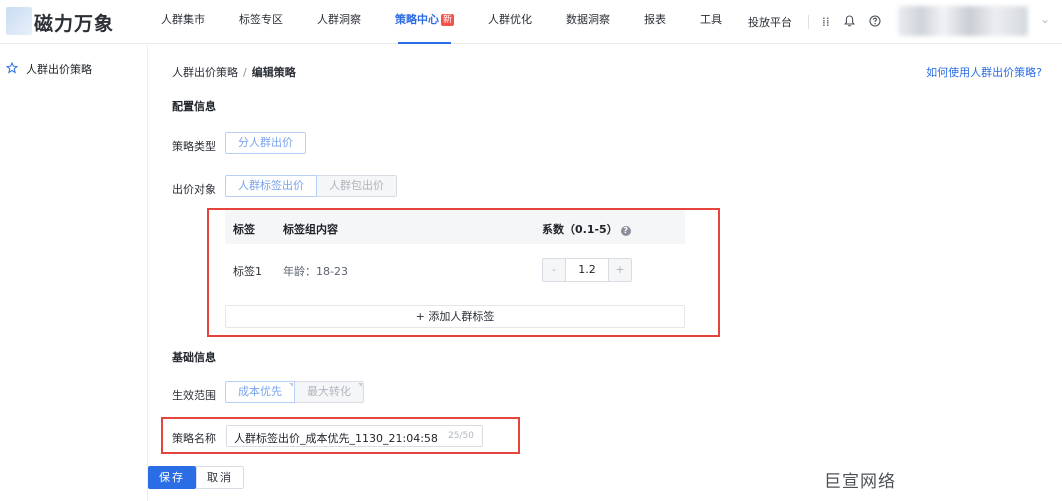 This screenshot has width=1062, height=501. What do you see at coordinates (655, 22) in the screenshot?
I see `nav-item-report: 报表` at bounding box center [655, 22].